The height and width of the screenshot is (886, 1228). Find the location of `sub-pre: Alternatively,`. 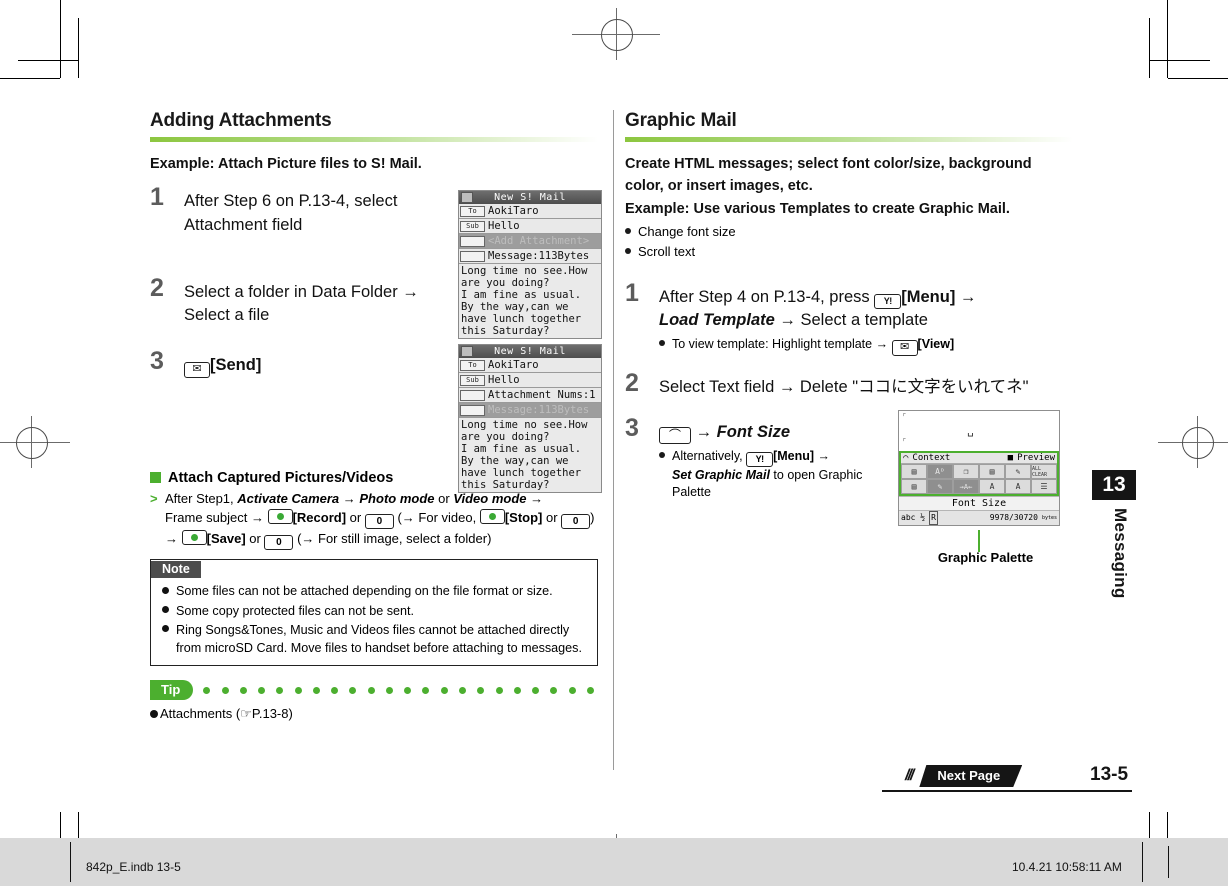

sub-pre: Alternatively, is located at coordinates (709, 455).